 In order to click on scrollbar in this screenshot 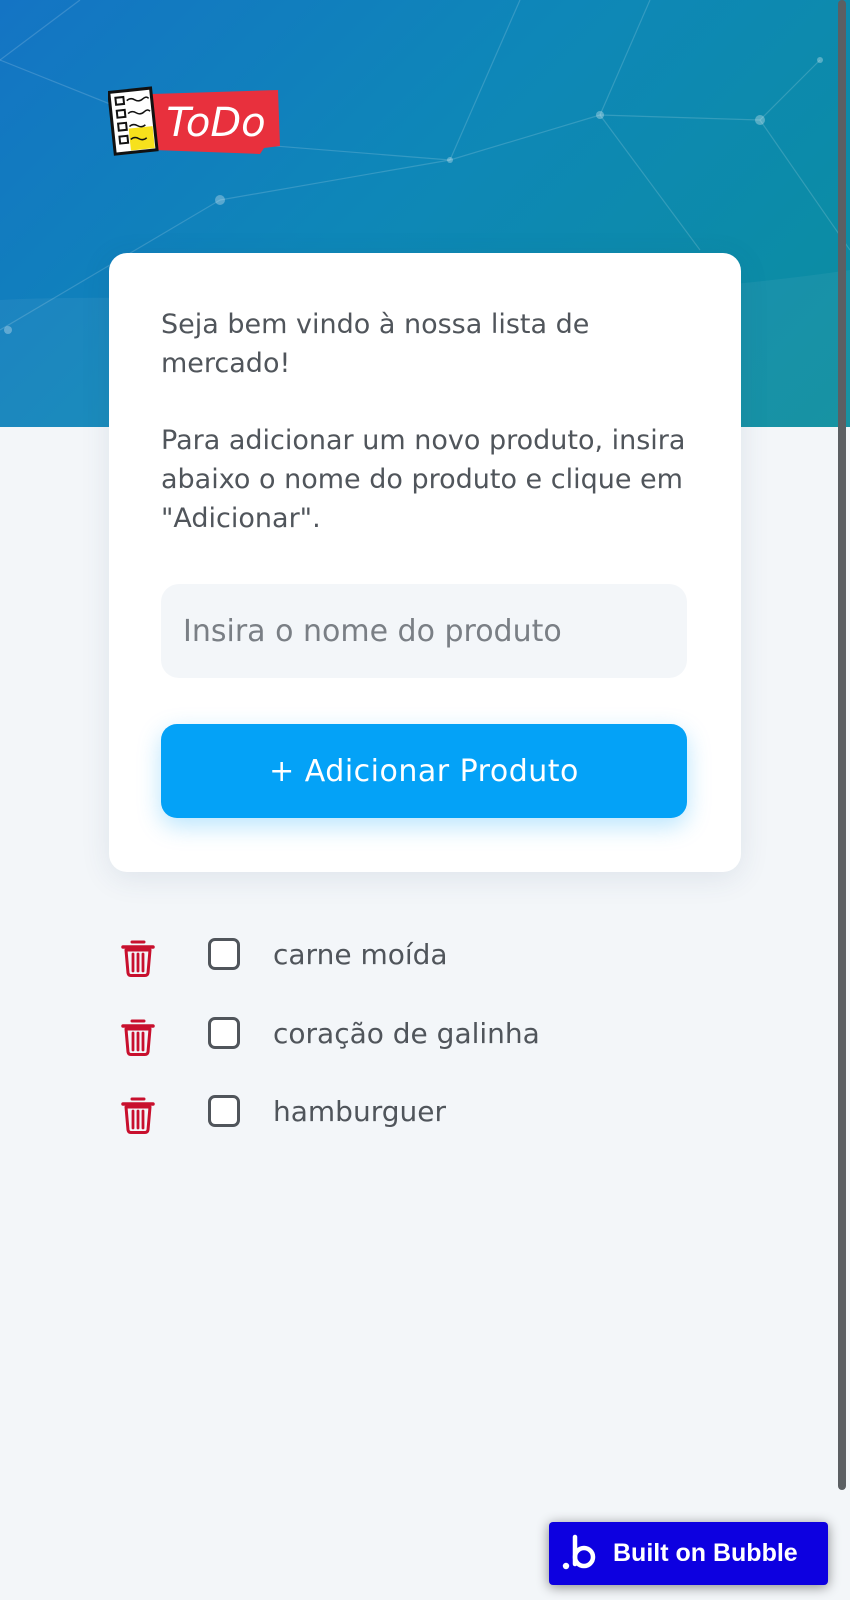, I will do `click(842, 745)`.